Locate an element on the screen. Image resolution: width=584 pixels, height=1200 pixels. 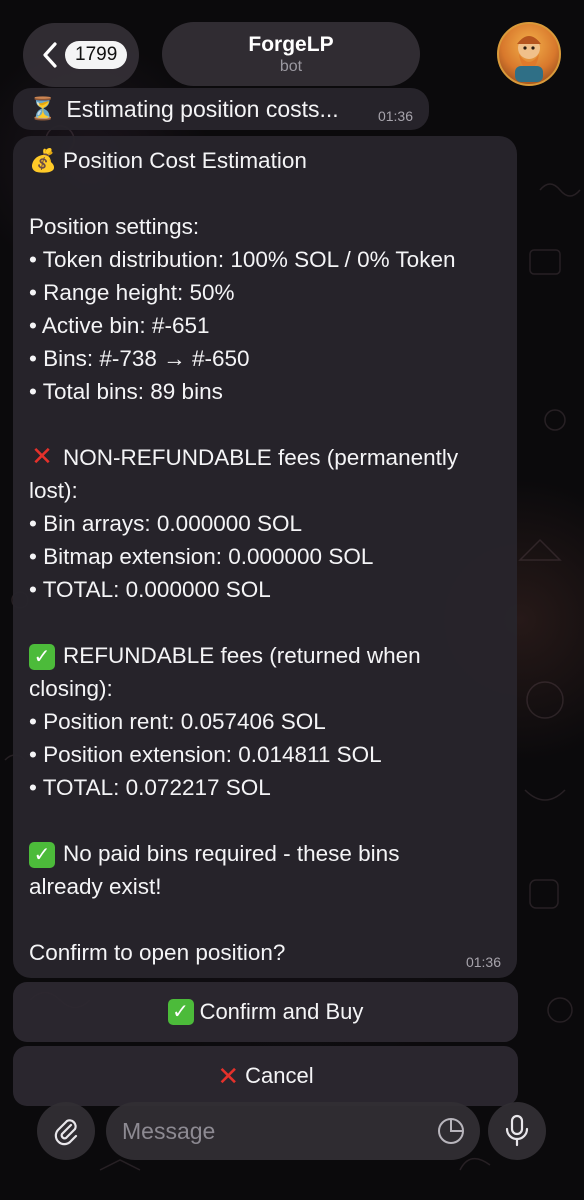
voice-message-button is located at coordinates (517, 1131).